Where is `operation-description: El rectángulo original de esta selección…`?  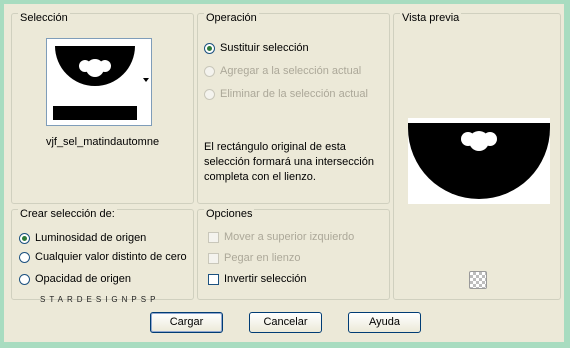
operation-description: El rectángulo original de esta selección… is located at coordinates (289, 162).